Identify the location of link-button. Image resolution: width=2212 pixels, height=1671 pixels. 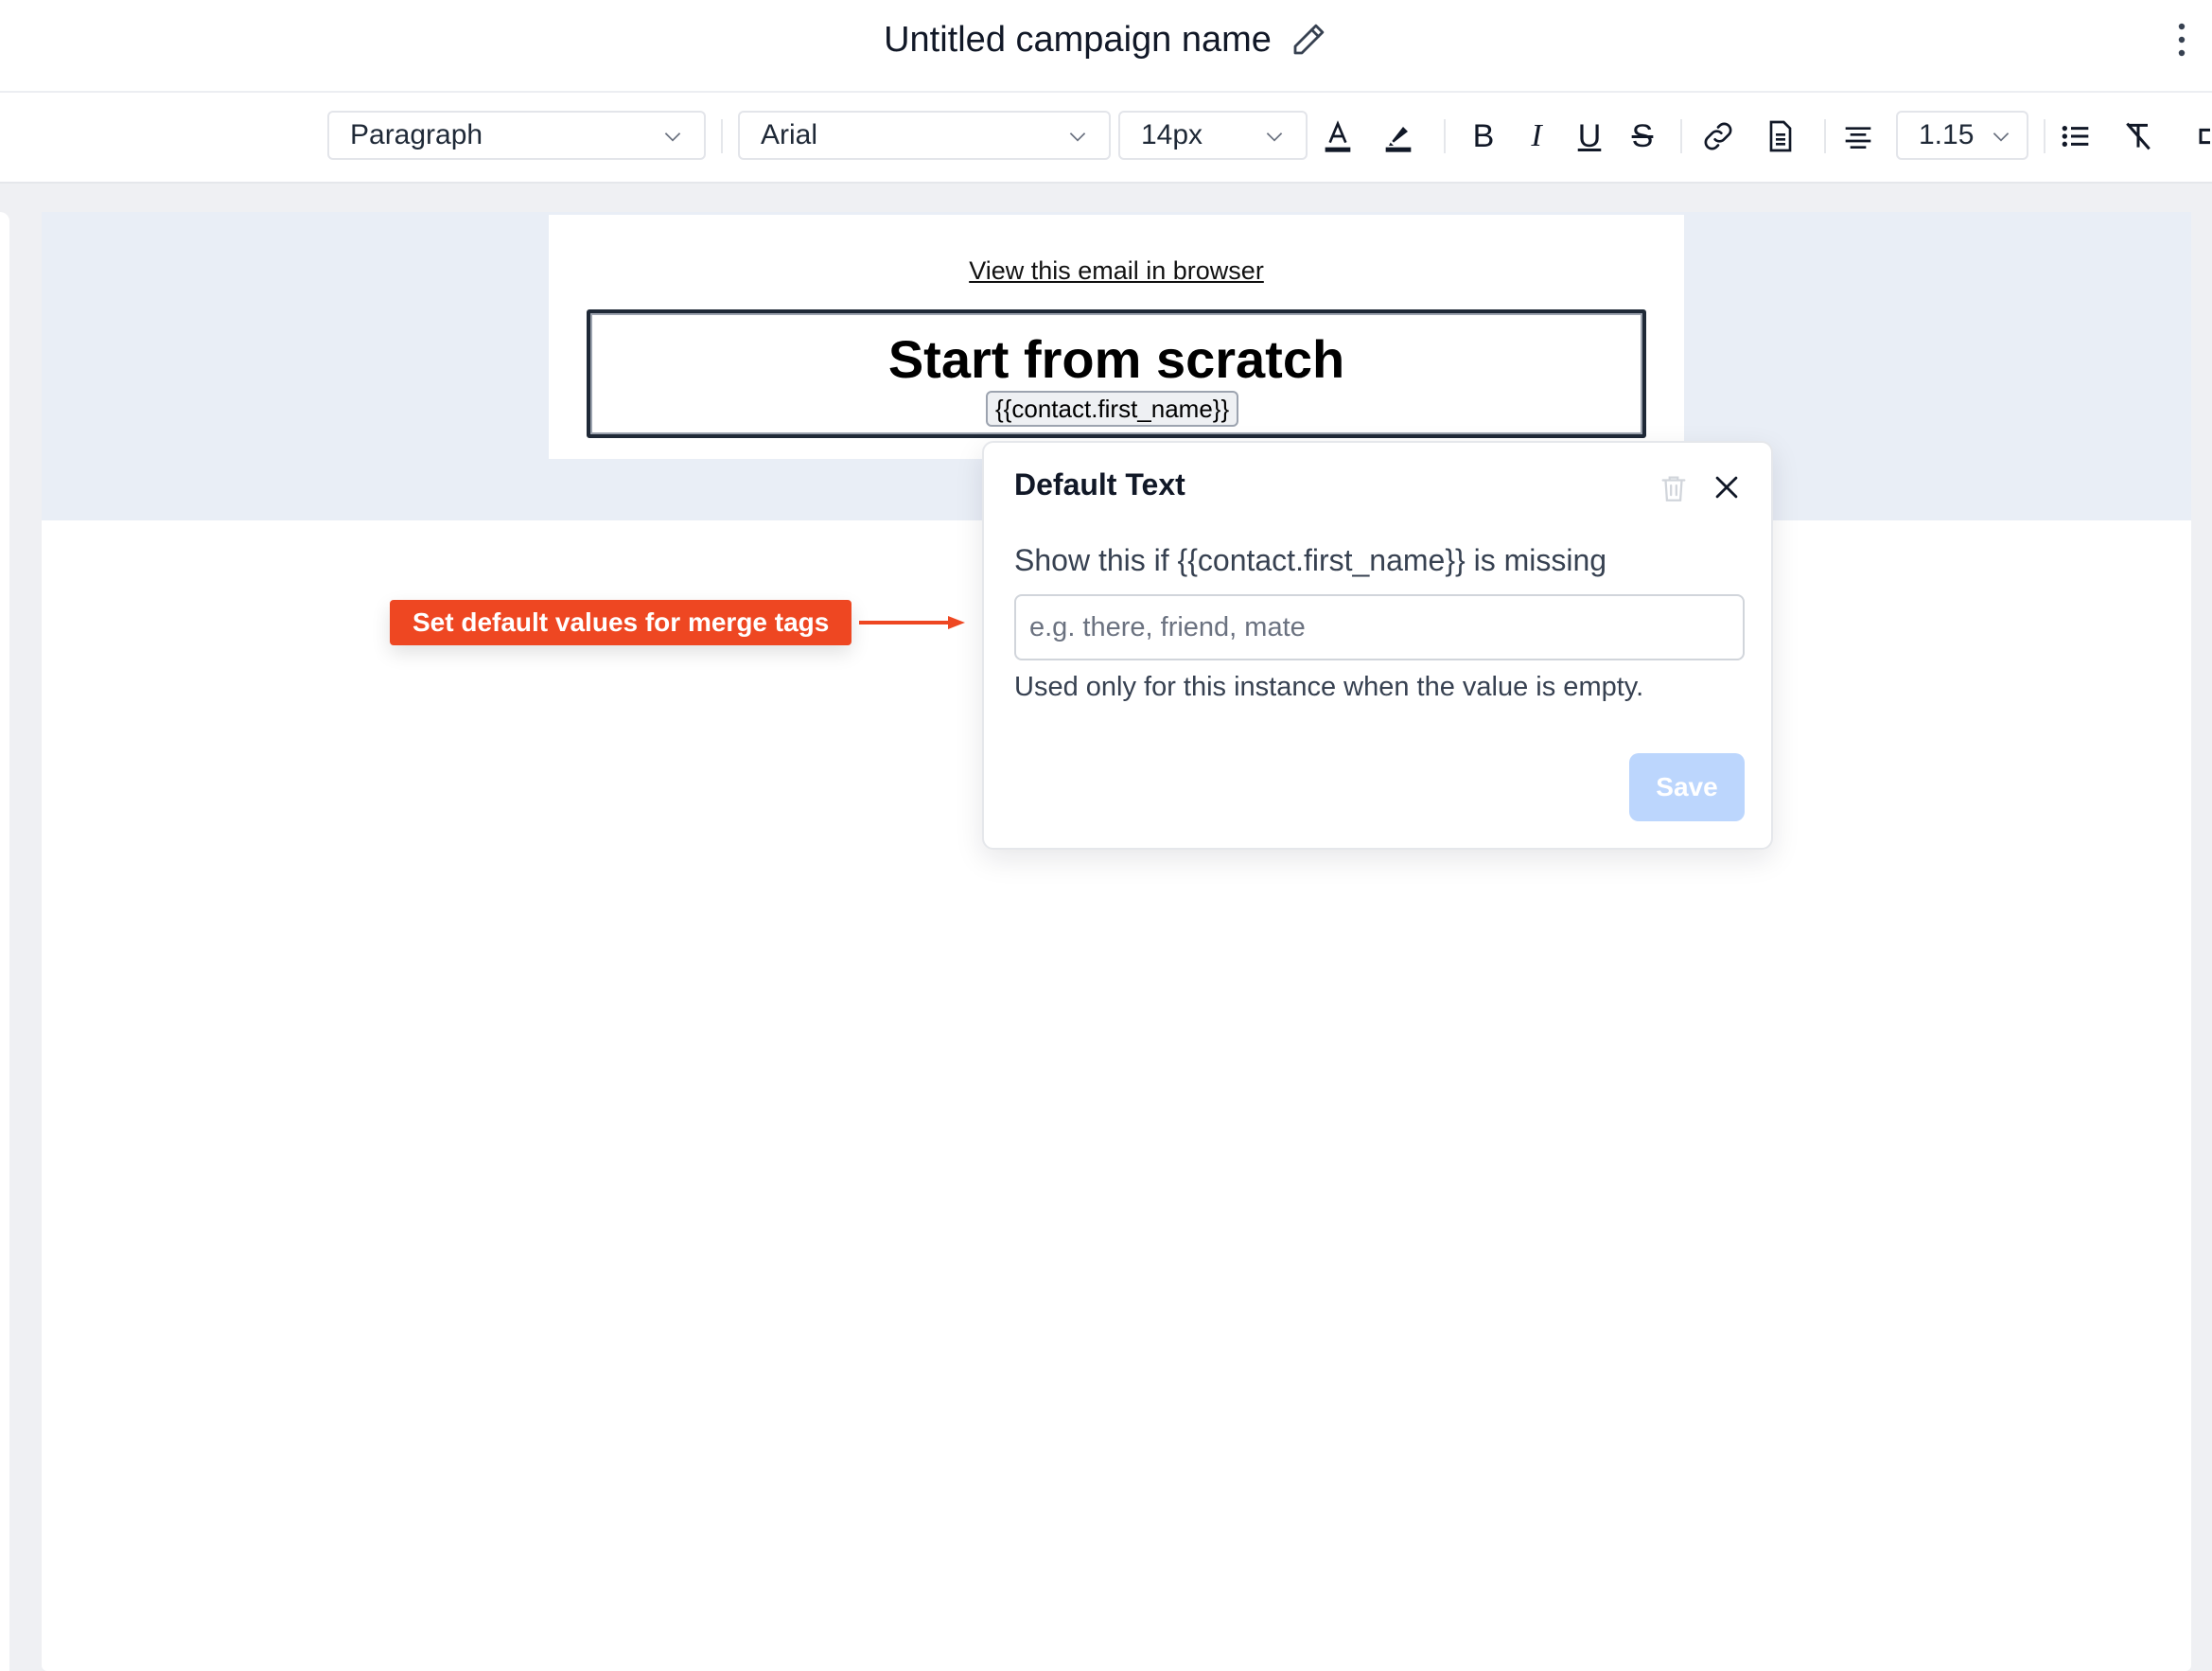
(1718, 136).